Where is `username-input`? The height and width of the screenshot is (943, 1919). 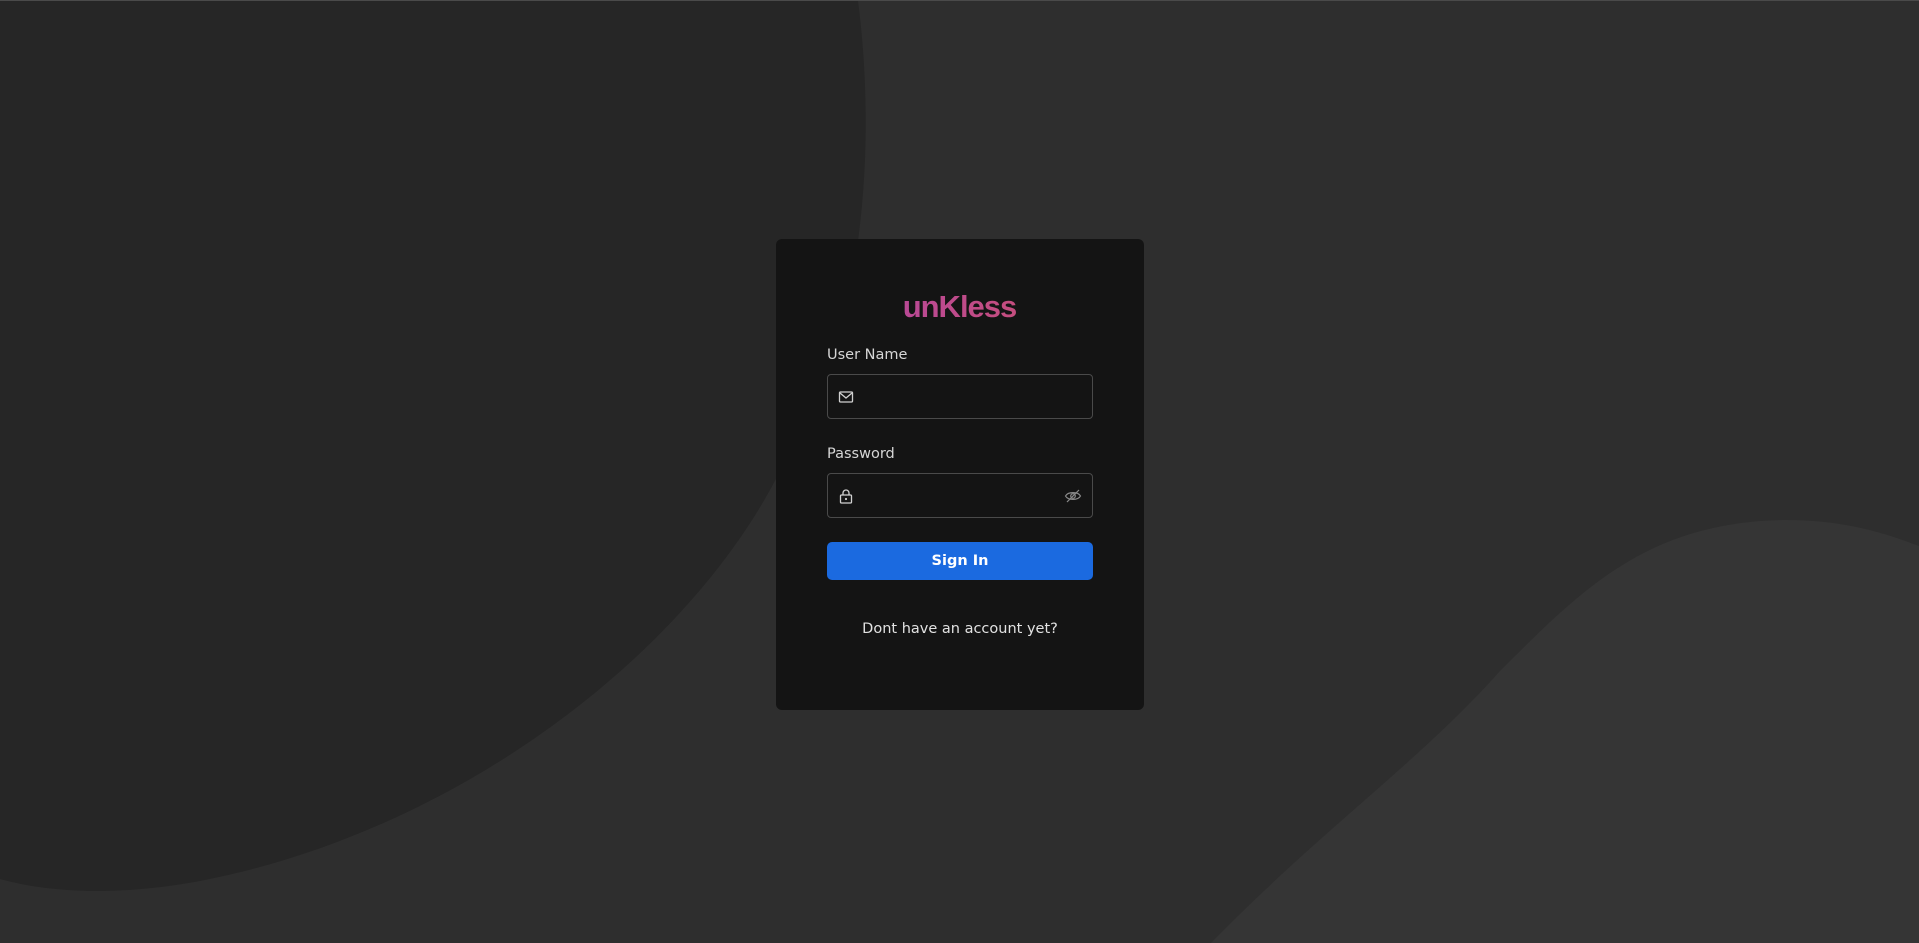
username-input is located at coordinates (962, 397).